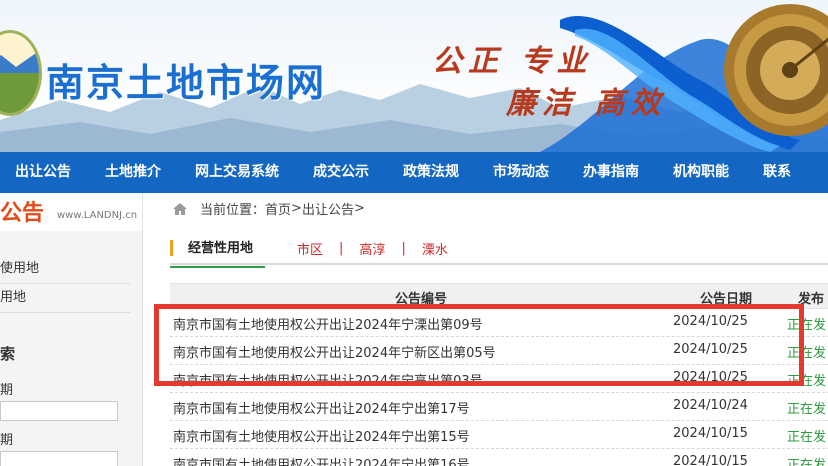 This screenshot has height=466, width=828. What do you see at coordinates (237, 172) in the screenshot?
I see `nav-item-online-trading: 网上交易系统` at bounding box center [237, 172].